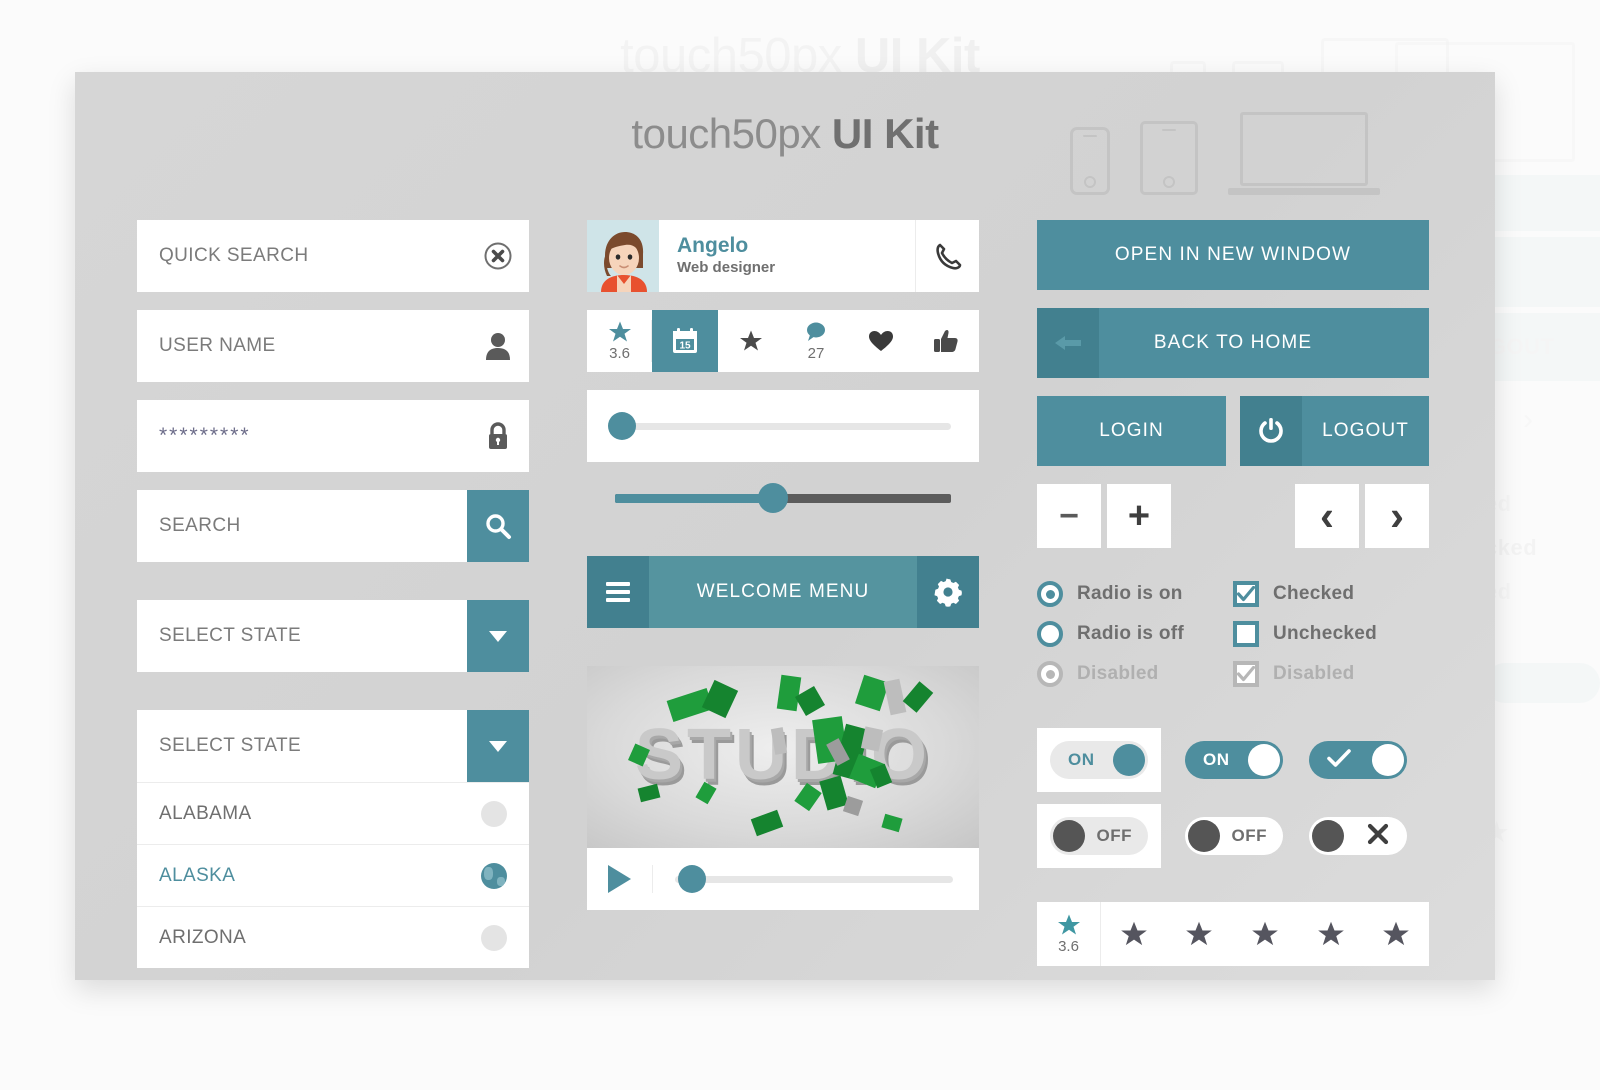  What do you see at coordinates (1498, 591) in the screenshot?
I see `ghost-frag-3: ed` at bounding box center [1498, 591].